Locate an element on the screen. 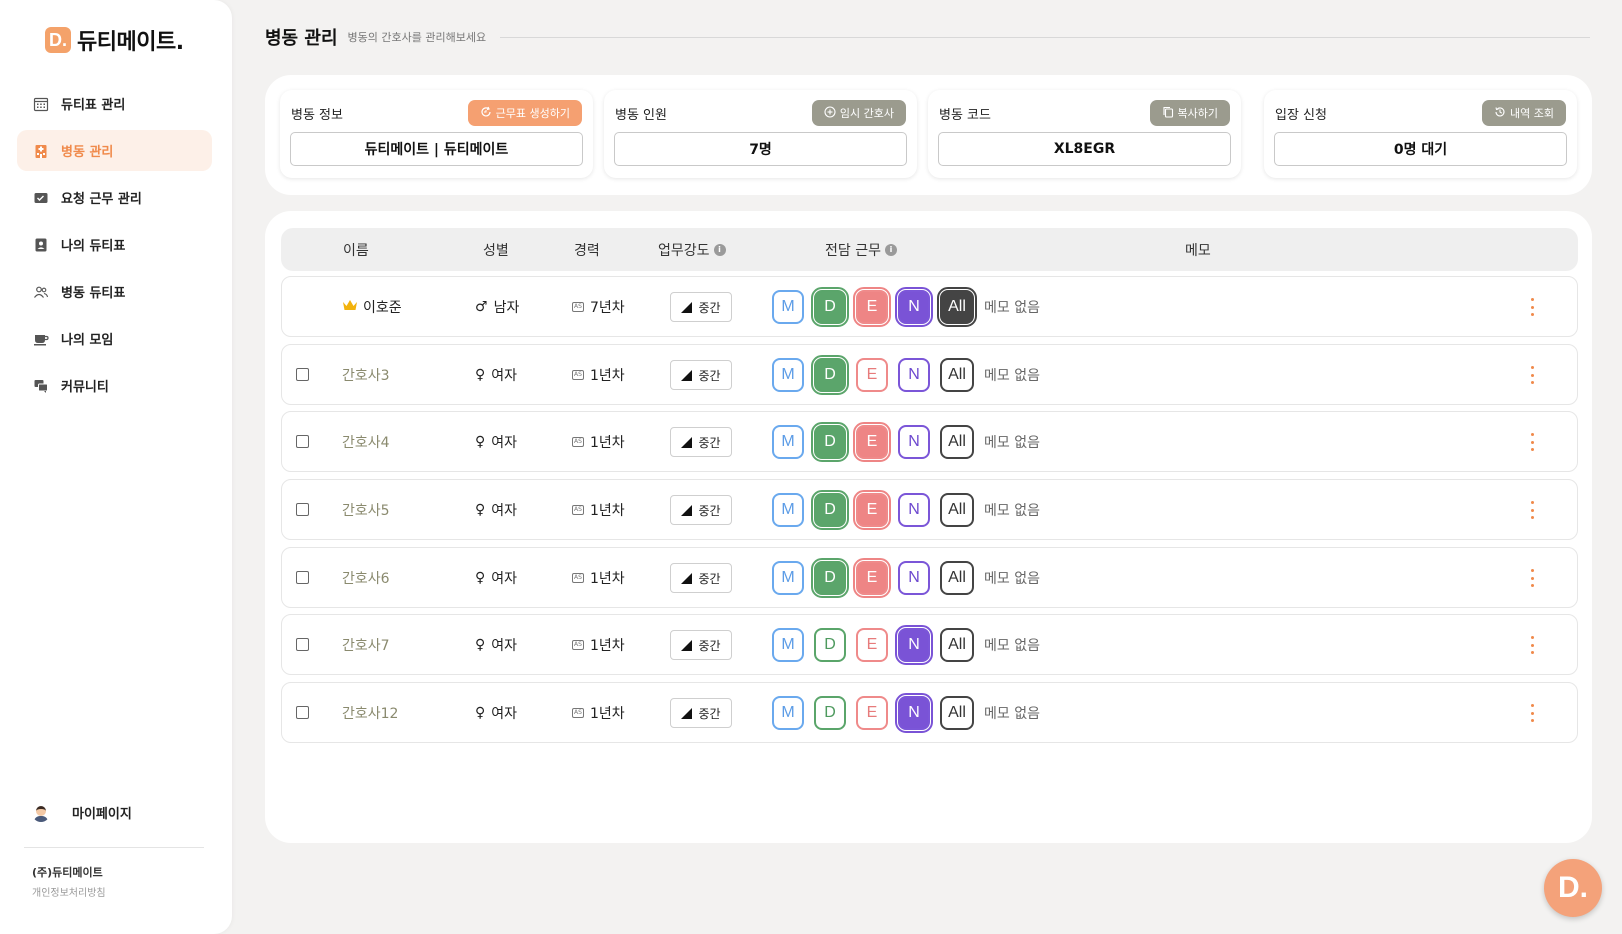  copy-code-button: 복사하기 is located at coordinates (1189, 113).